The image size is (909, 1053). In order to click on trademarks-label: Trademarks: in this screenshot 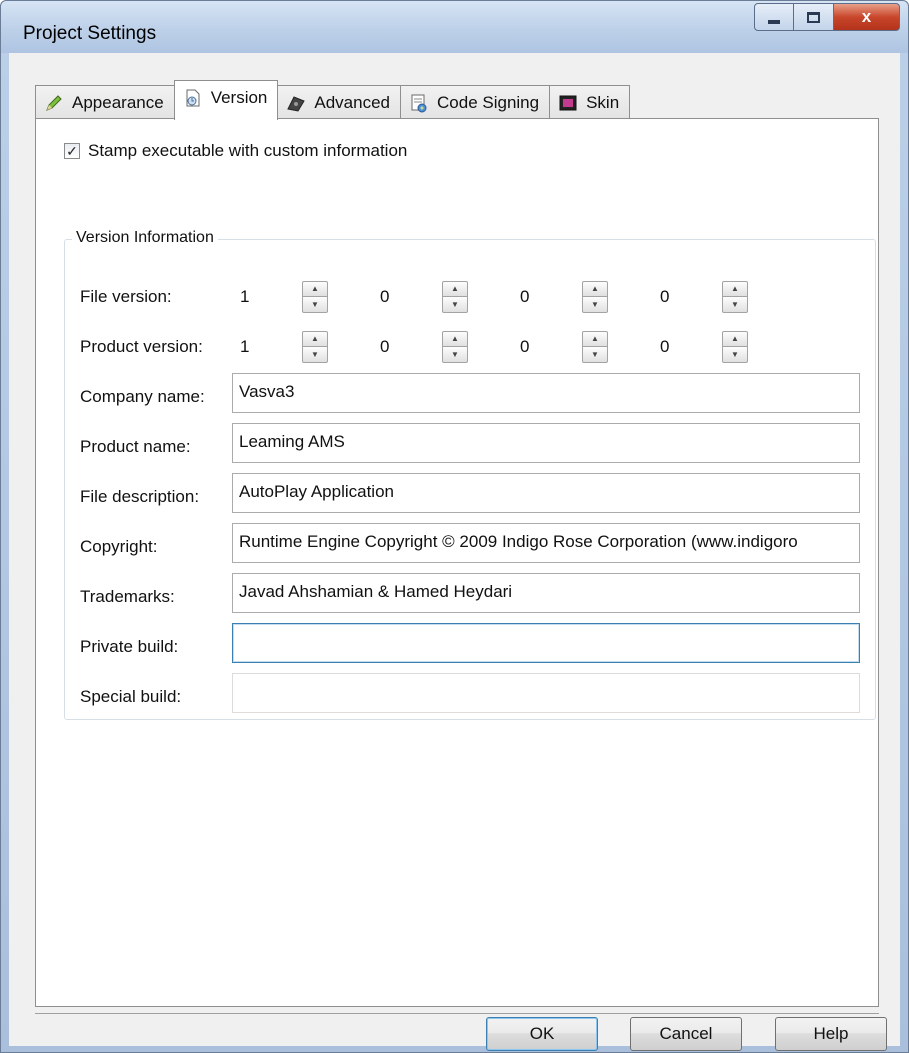, I will do `click(127, 596)`.